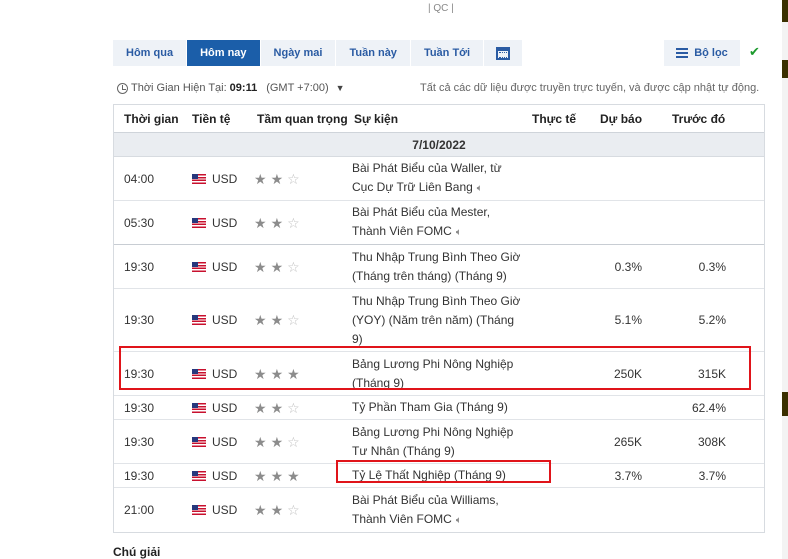 The width and height of the screenshot is (788, 559). What do you see at coordinates (139, 178) in the screenshot?
I see `event-time: 04:00` at bounding box center [139, 178].